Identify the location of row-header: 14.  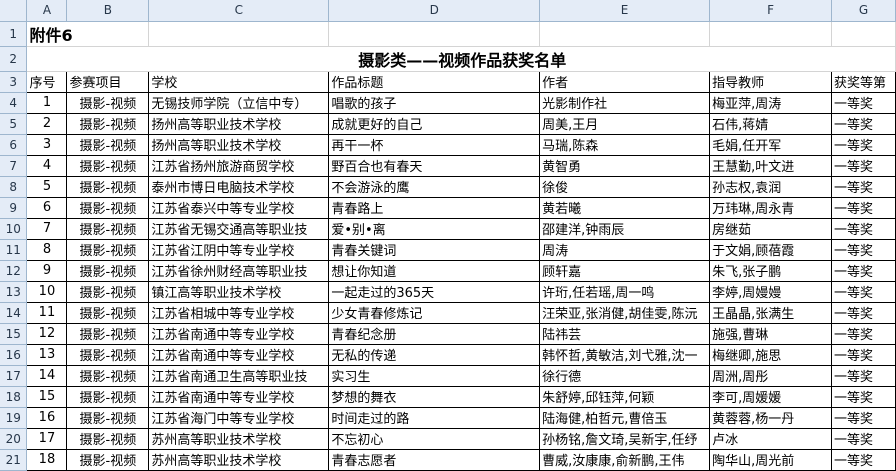
(14, 313).